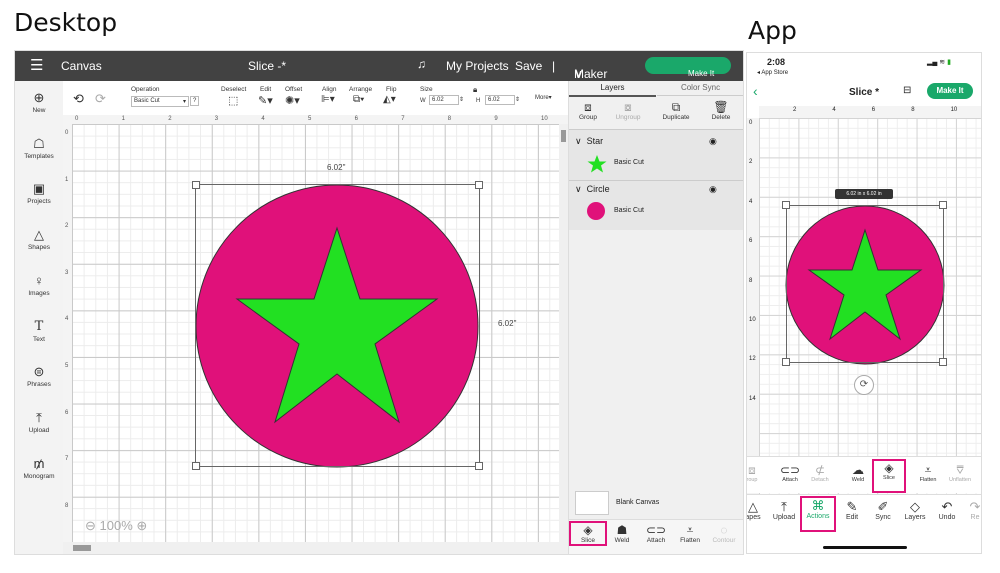 The height and width of the screenshot is (573, 1000). Describe the element at coordinates (563, 333) in the screenshot. I see `vertical-scrollbar` at that location.